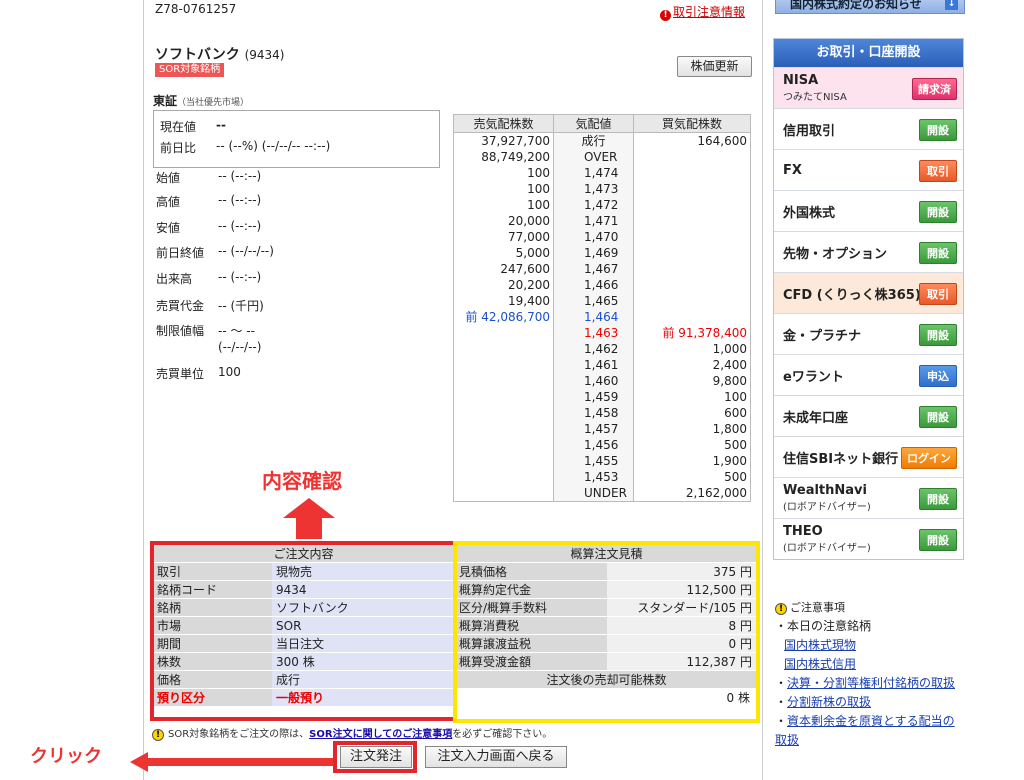 This screenshot has height=780, width=1024. Describe the element at coordinates (665, 15) in the screenshot. I see `alert-icon: !` at that location.